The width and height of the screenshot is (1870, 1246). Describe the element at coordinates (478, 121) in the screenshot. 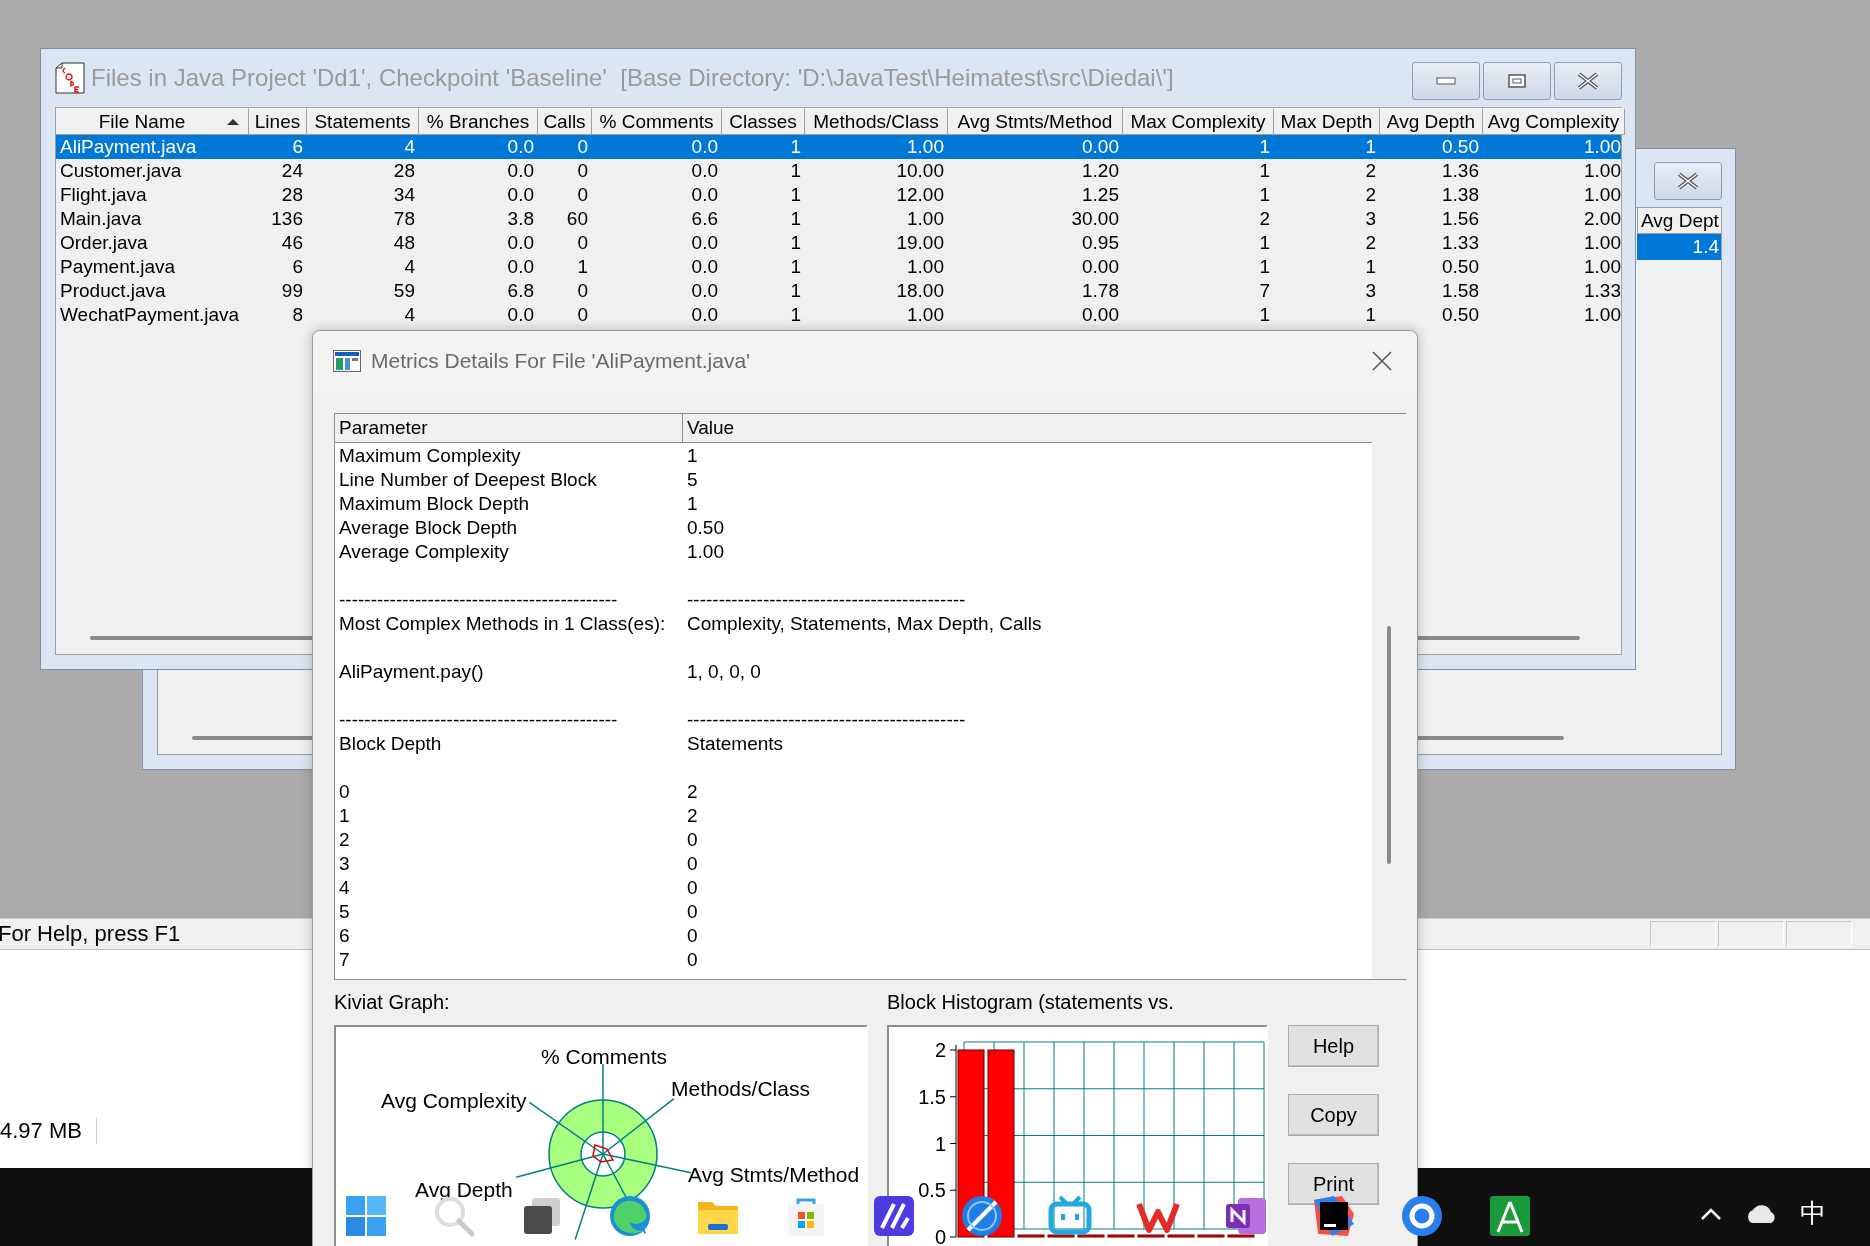

I see `column-header: % Branches` at that location.